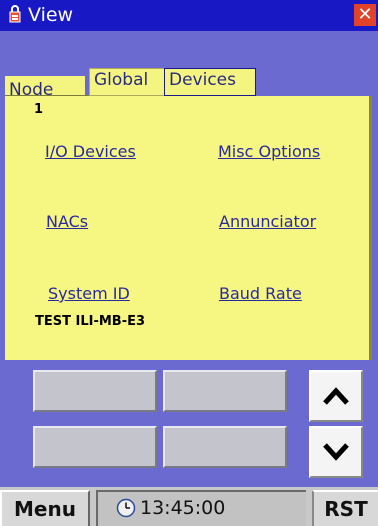 The image size is (378, 526). I want to click on chevron-up-icon, so click(336, 396).